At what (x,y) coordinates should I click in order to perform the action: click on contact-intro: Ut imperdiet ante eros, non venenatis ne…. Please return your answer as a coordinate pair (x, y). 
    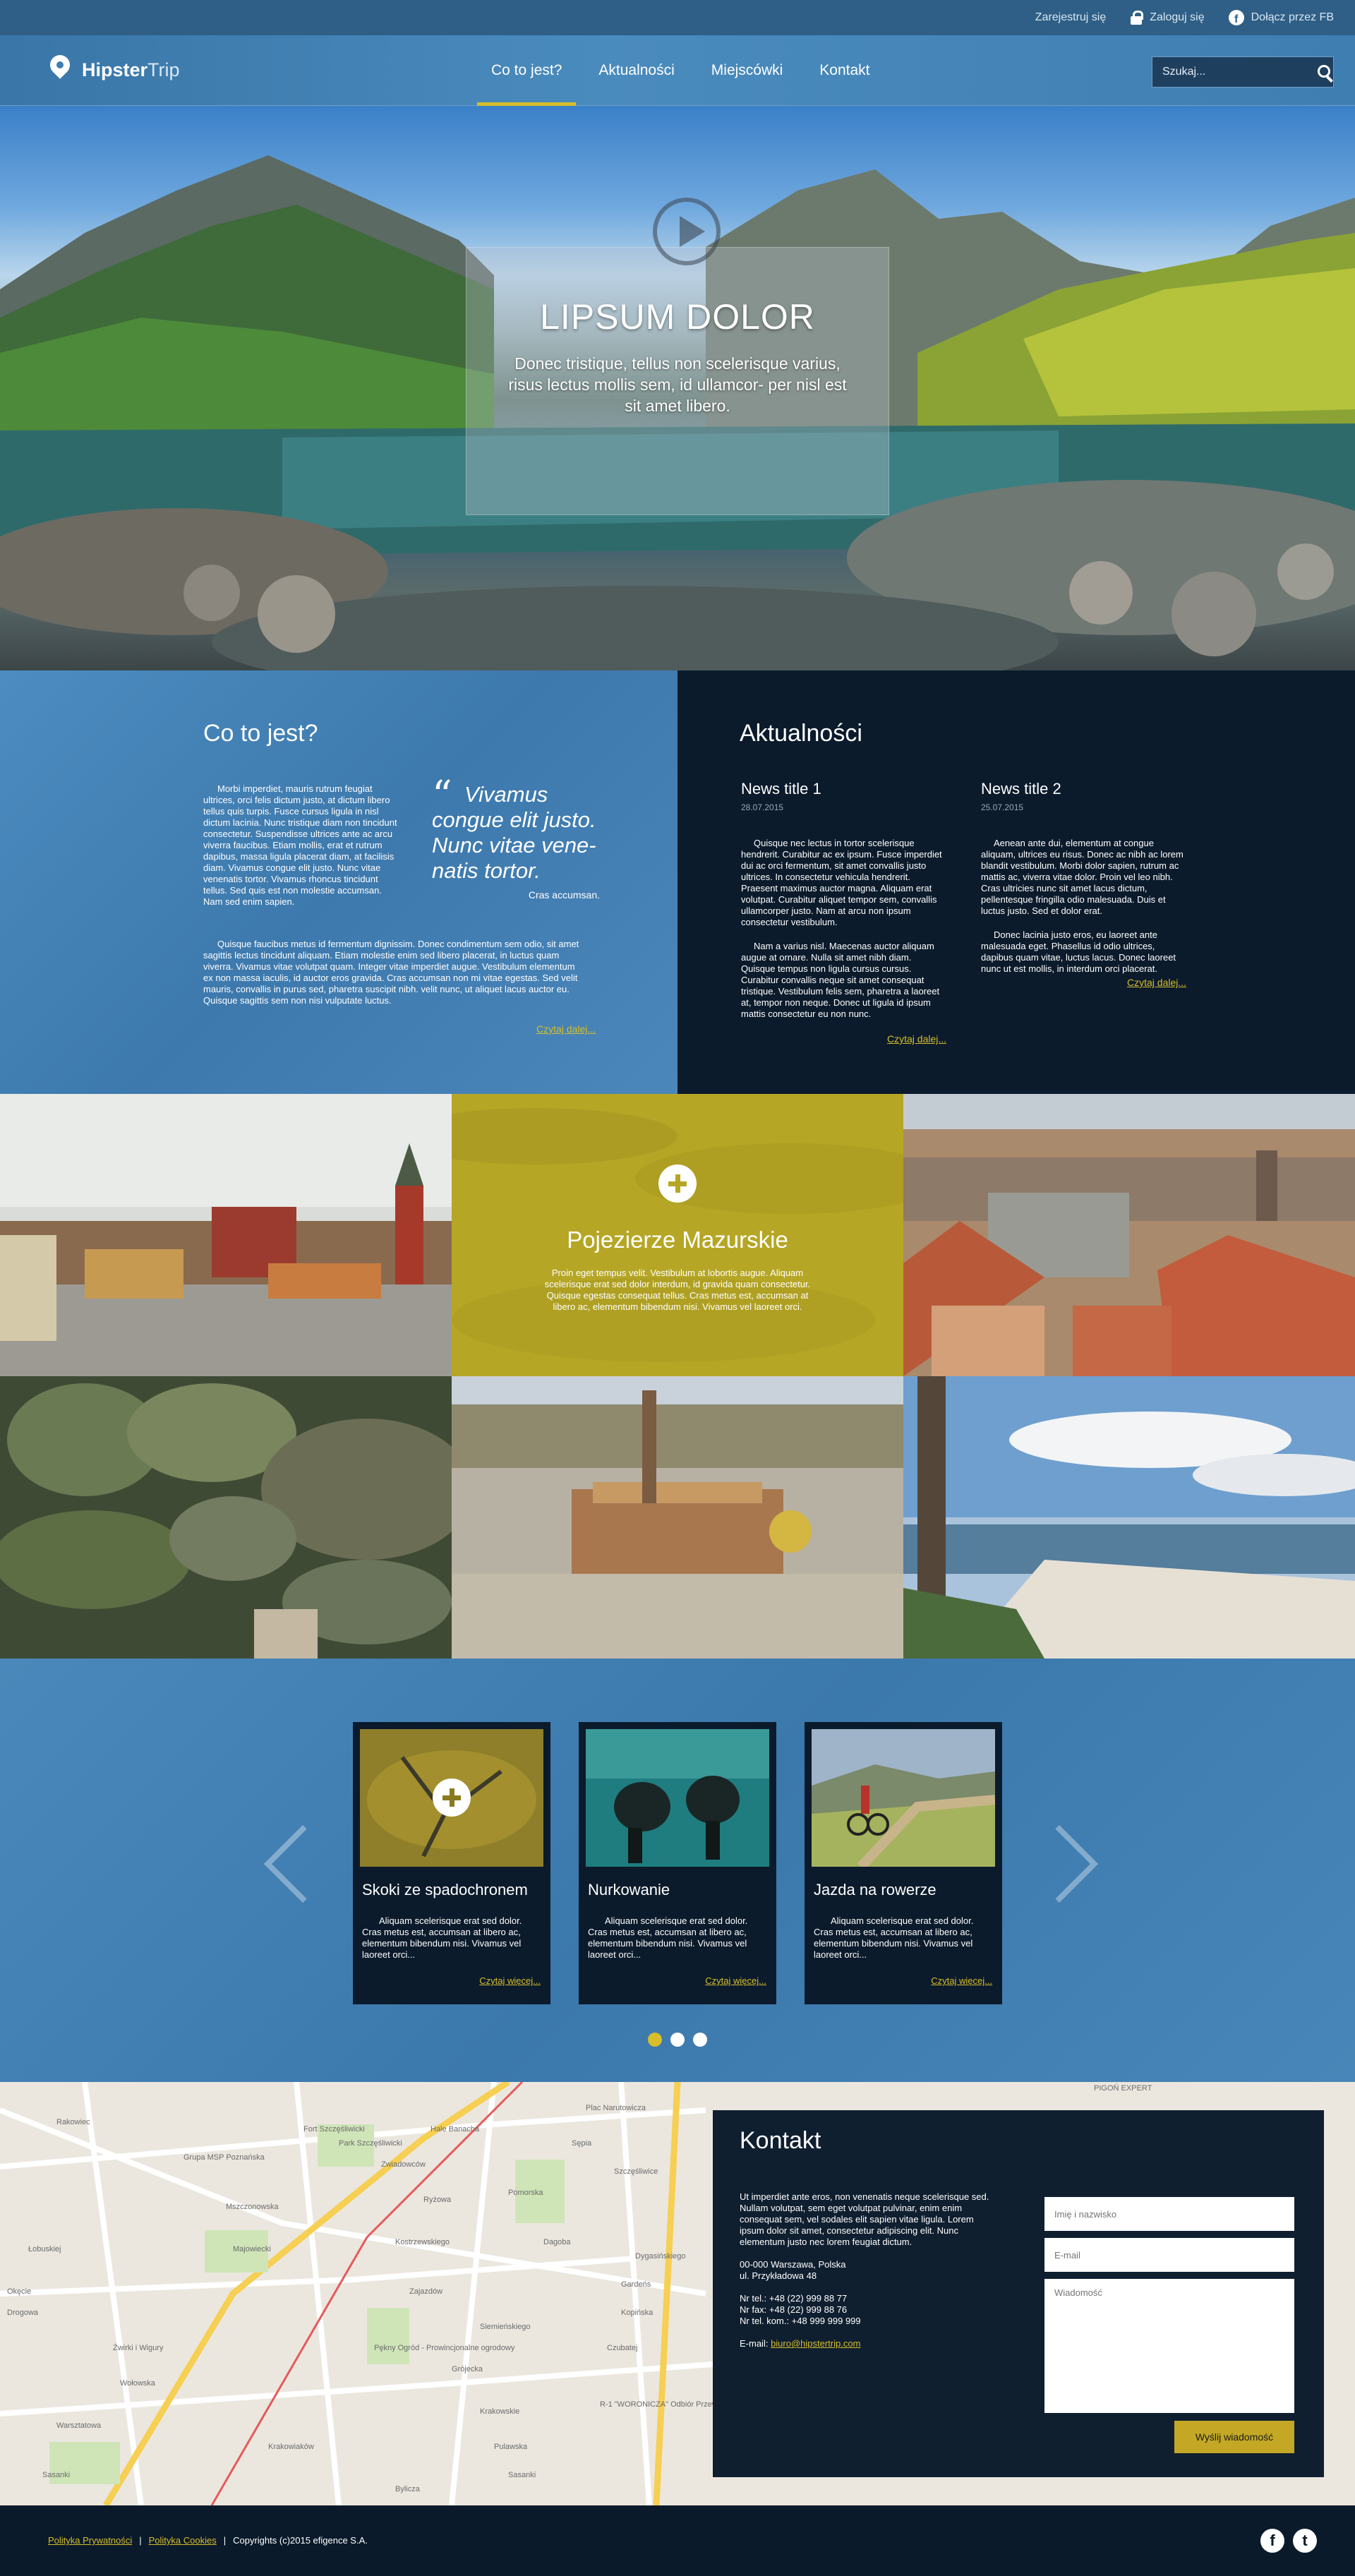
    Looking at the image, I should click on (864, 2219).